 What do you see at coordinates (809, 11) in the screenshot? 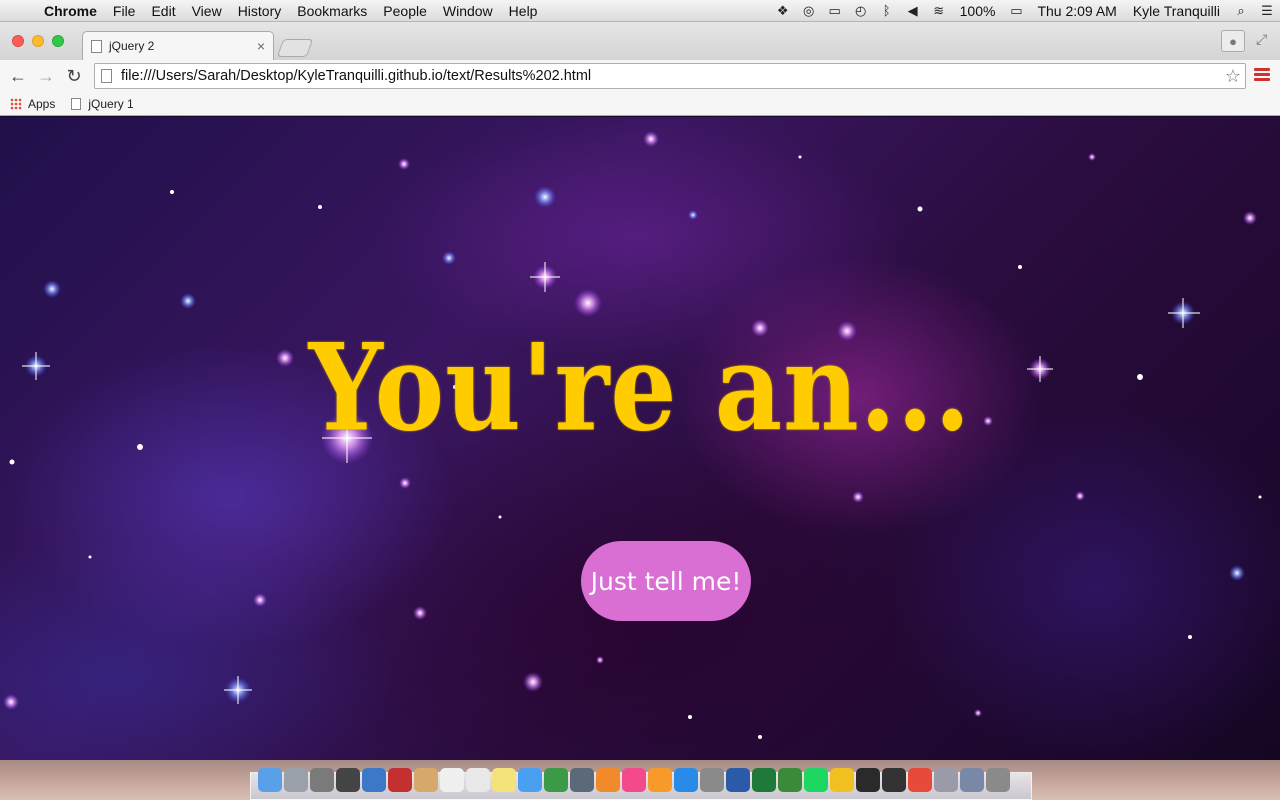
I see `creative-cloud-icon: ◎` at bounding box center [809, 11].